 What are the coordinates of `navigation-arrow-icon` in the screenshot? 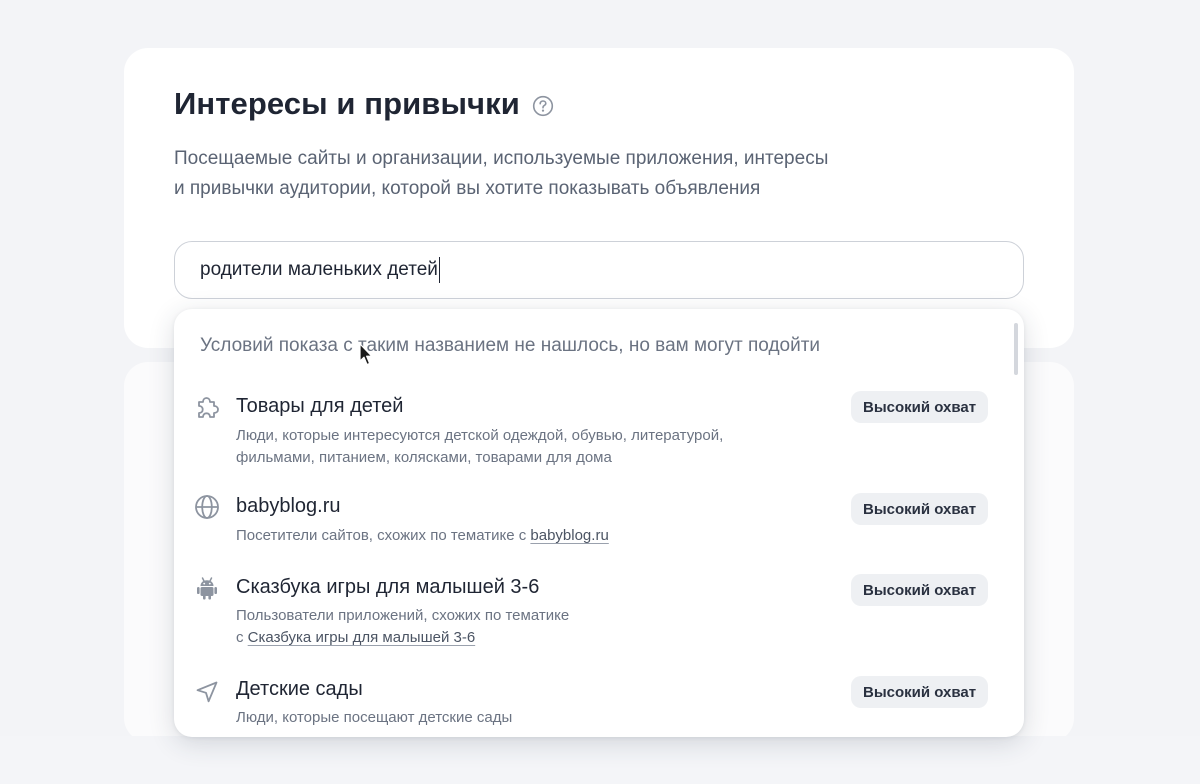 It's located at (207, 692).